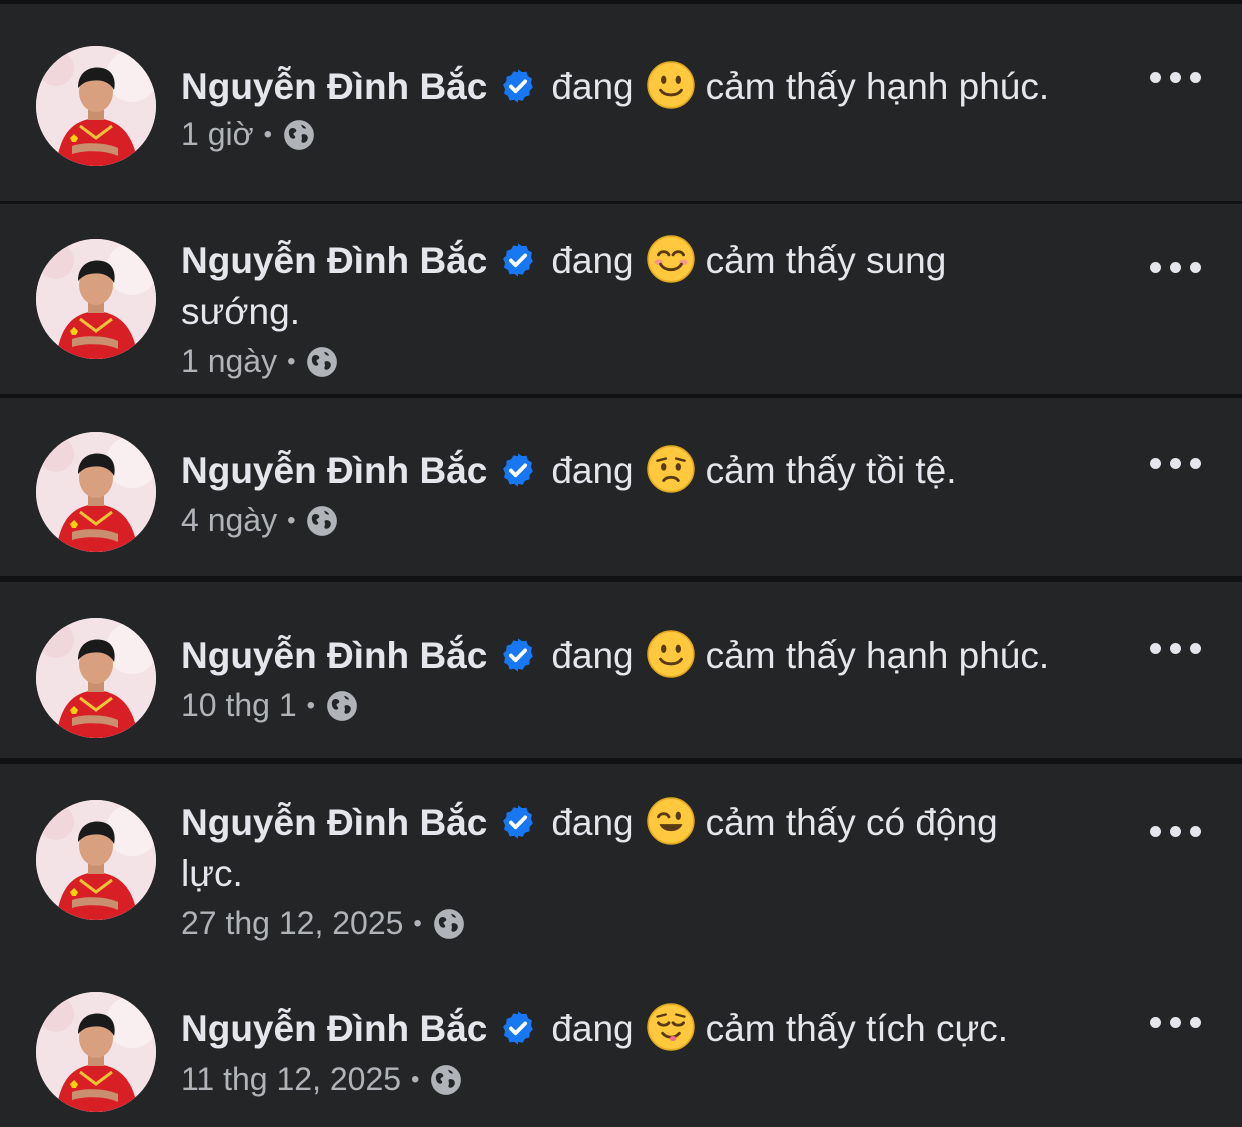 This screenshot has height=1127, width=1242. What do you see at coordinates (217, 134) in the screenshot?
I see `post-timestamp: 1 giờ` at bounding box center [217, 134].